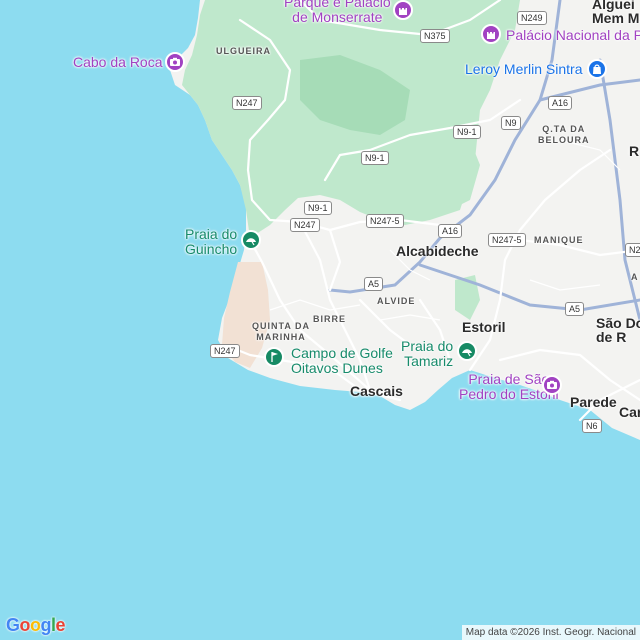  Describe the element at coordinates (330, 319) in the screenshot. I see `area-birre: BIRRE` at that location.